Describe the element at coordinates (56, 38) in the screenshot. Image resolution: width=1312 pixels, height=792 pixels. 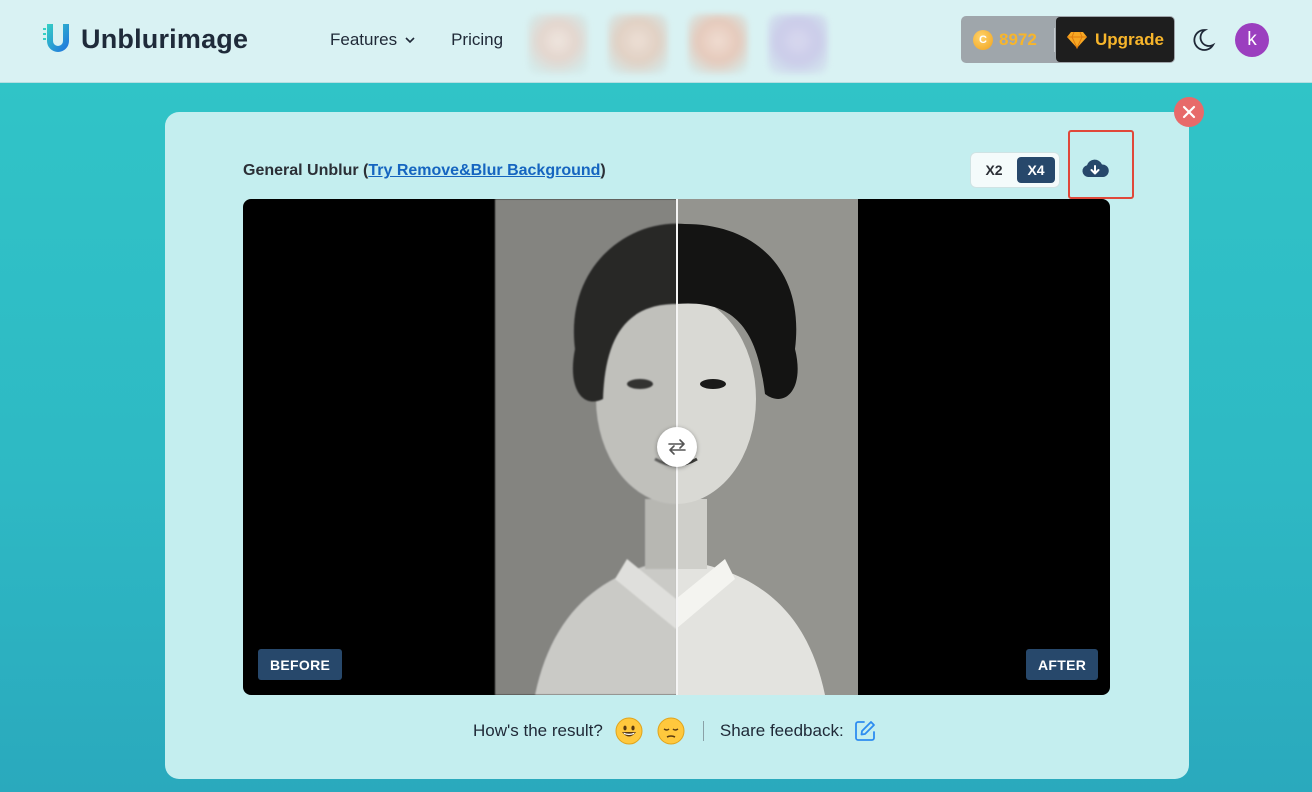
I see `logo-mark-icon` at that location.